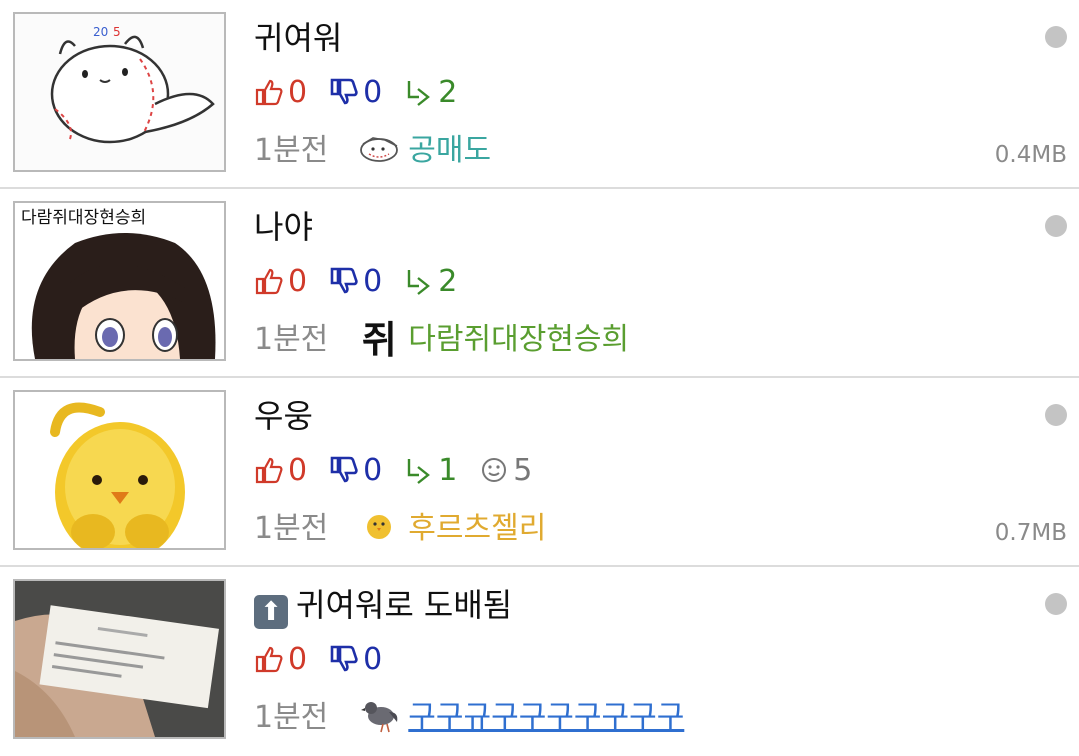 The image size is (1079, 756). I want to click on post-meta: 1분전 구구규구구구구구구구, so click(469, 714).